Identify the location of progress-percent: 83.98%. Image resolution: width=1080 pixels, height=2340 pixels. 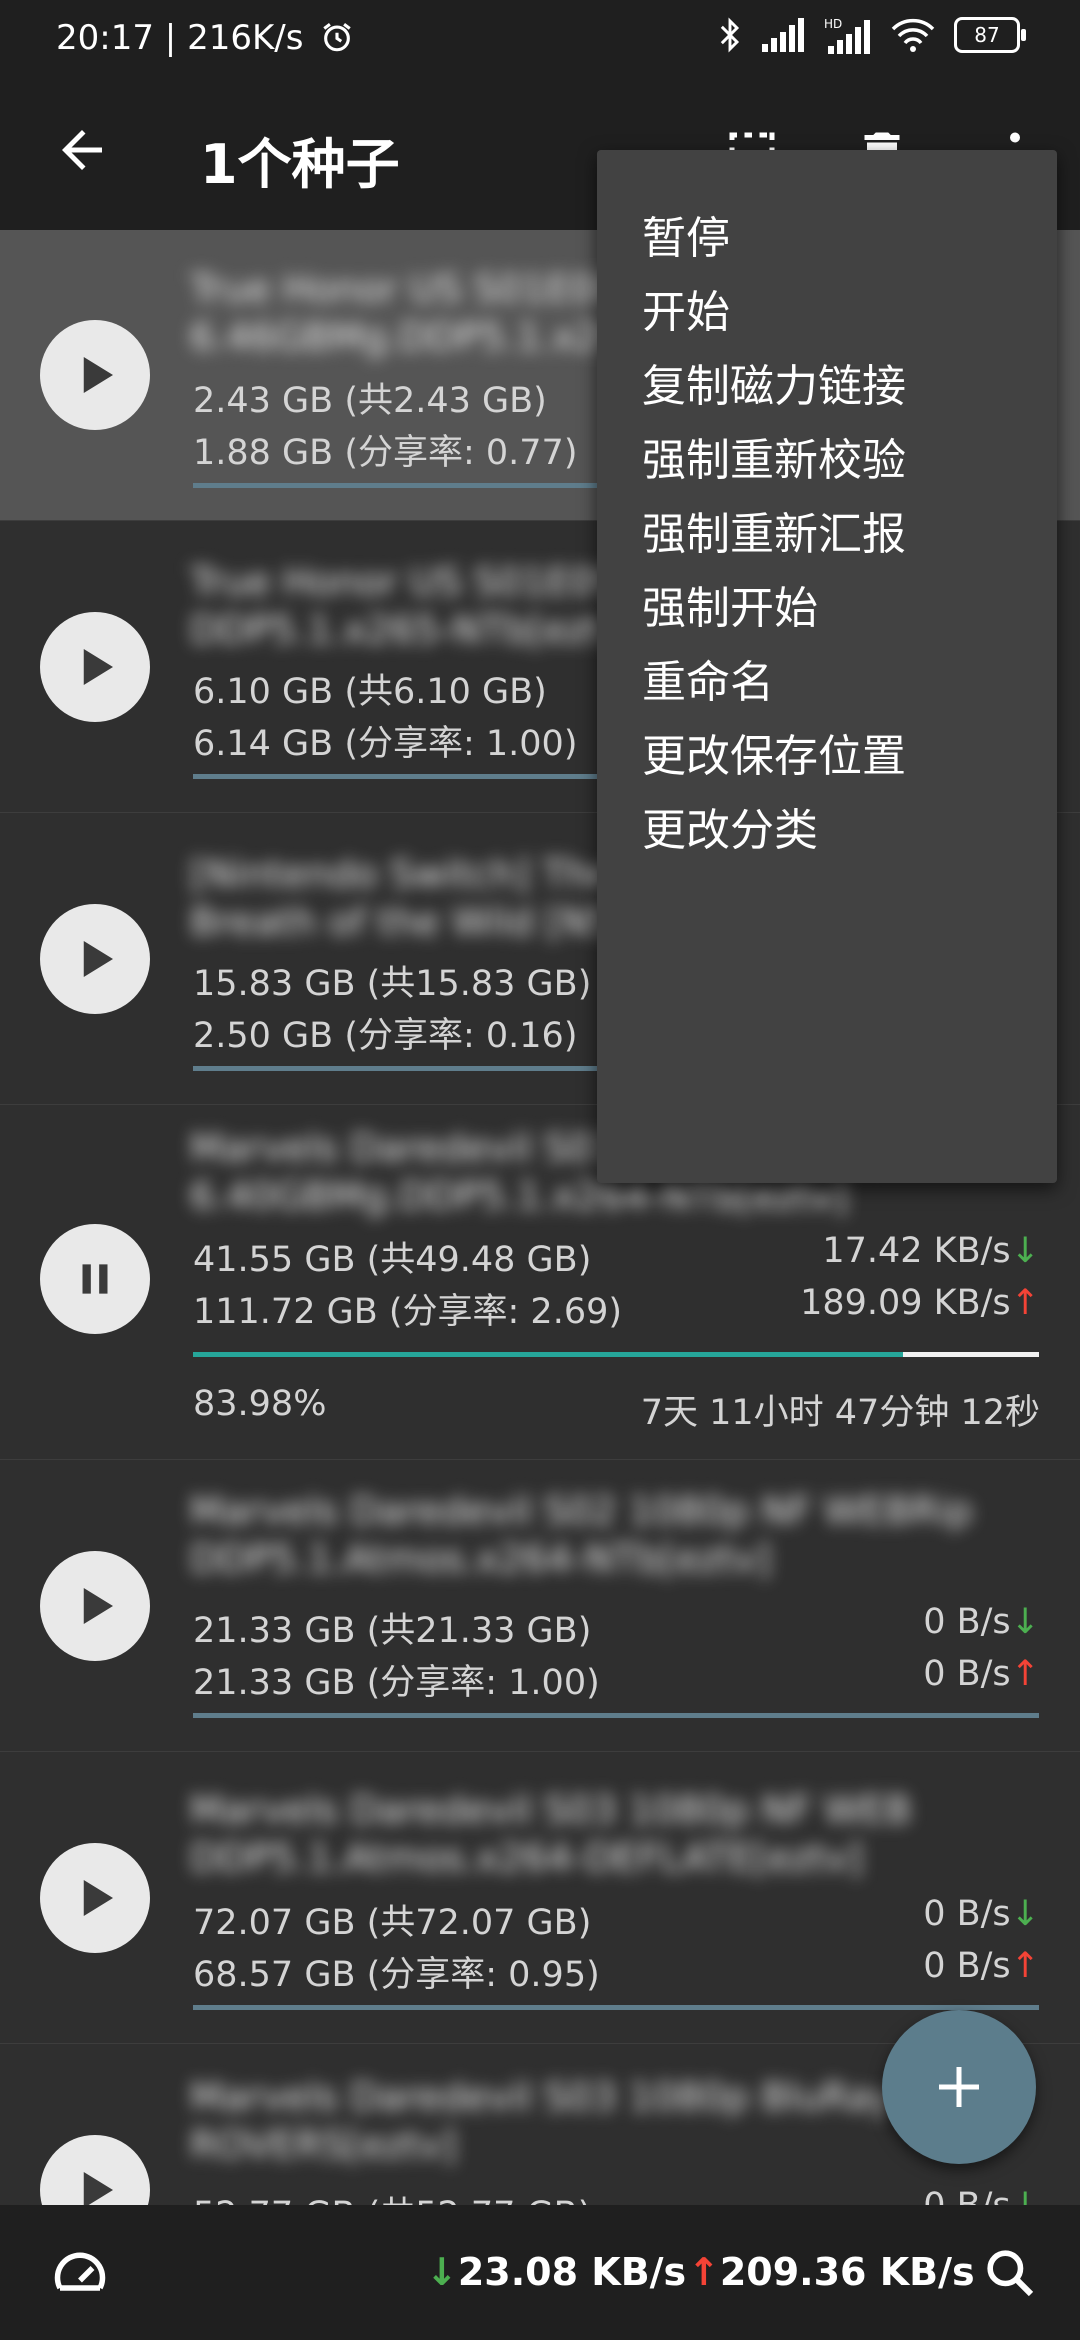
(260, 1404).